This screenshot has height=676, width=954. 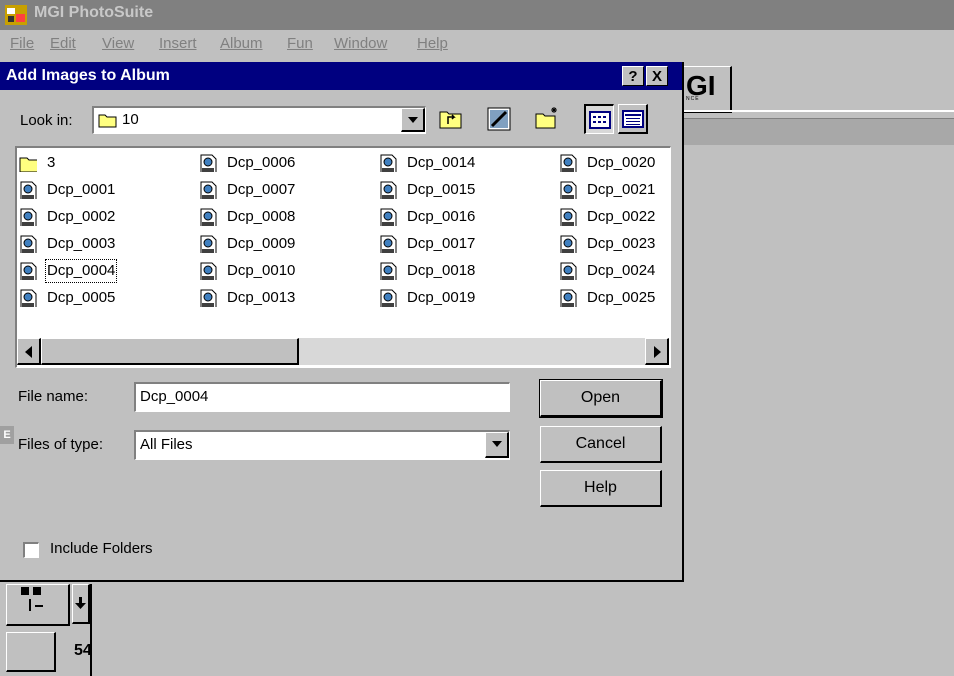 I want to click on app-title-bar: MGI PhotoSuite, so click(x=477, y=15).